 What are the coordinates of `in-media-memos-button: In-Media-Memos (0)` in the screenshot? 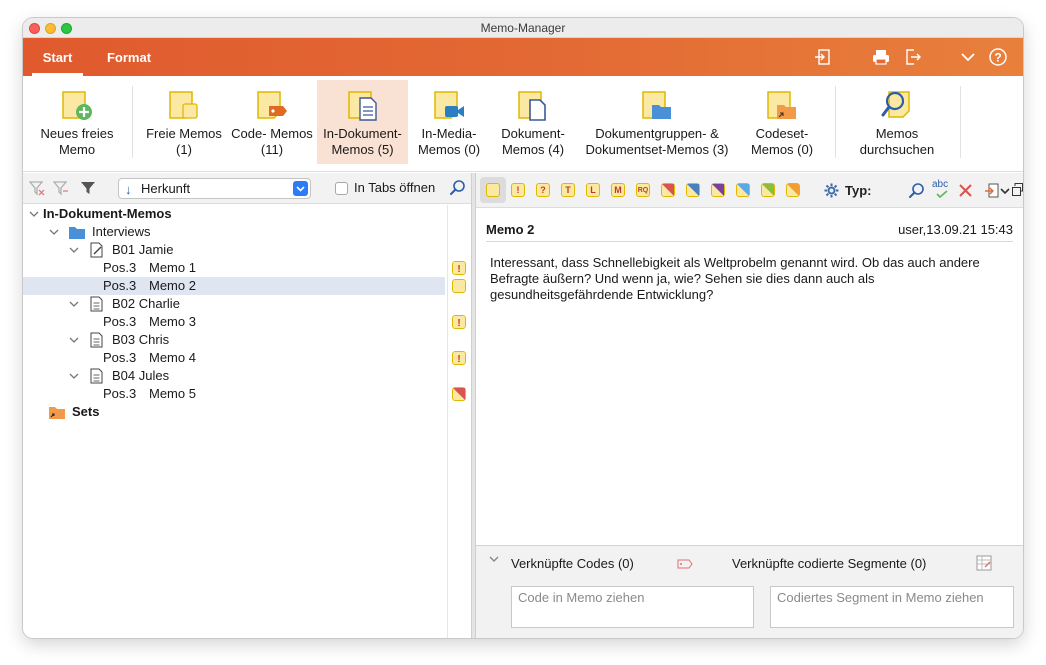 It's located at (449, 122).